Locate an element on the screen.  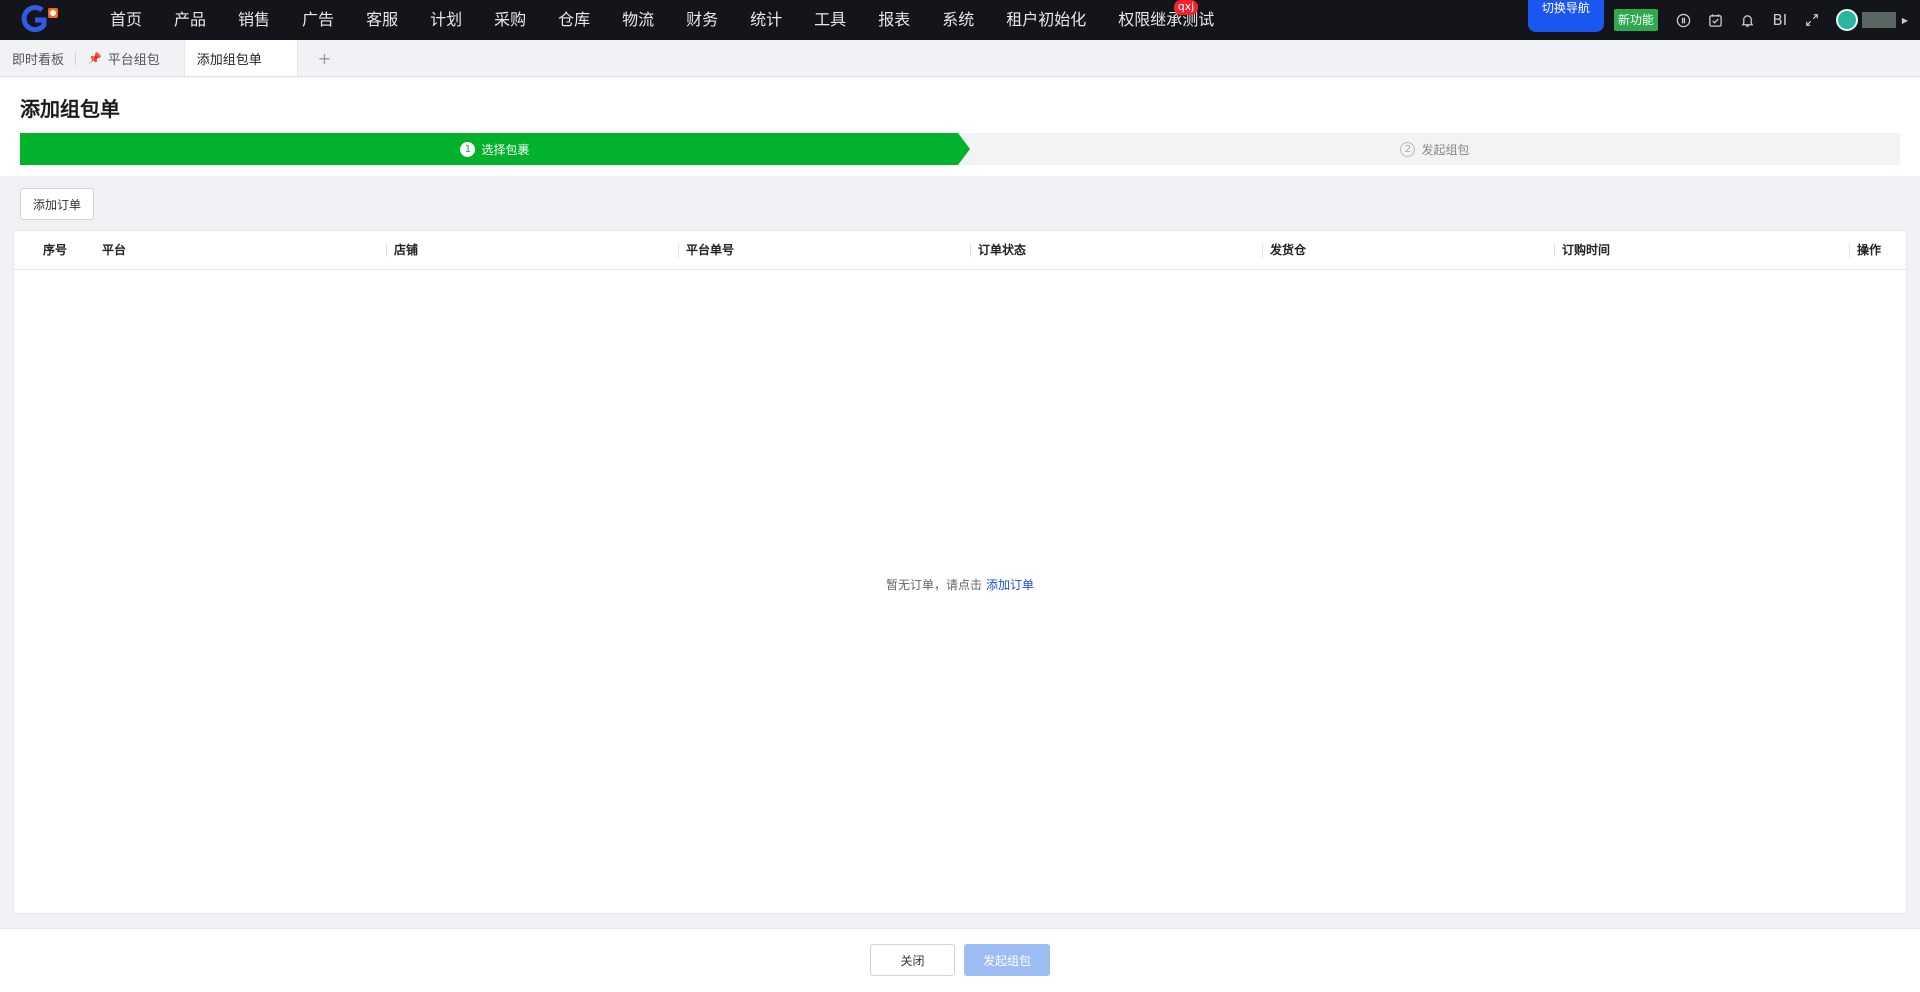
bell-icon is located at coordinates (1748, 20).